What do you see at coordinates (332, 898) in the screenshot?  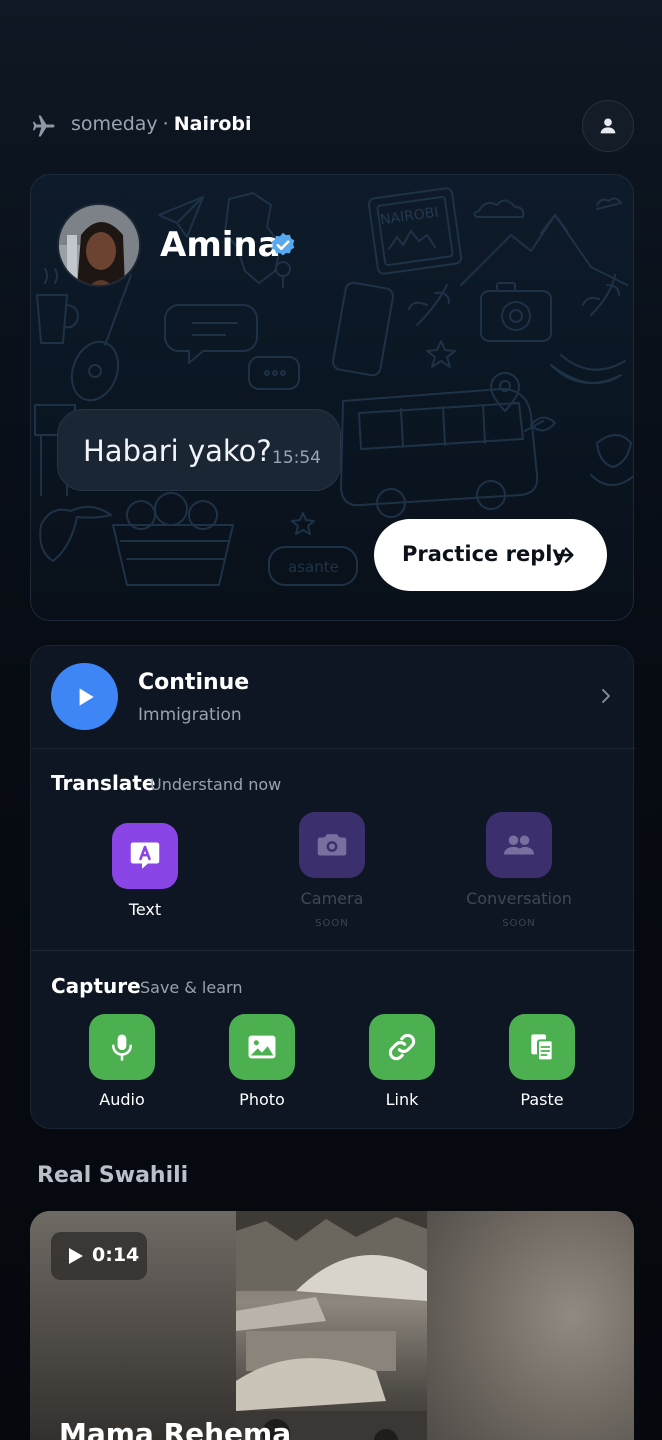 I see `translate-camera-label: Camera` at bounding box center [332, 898].